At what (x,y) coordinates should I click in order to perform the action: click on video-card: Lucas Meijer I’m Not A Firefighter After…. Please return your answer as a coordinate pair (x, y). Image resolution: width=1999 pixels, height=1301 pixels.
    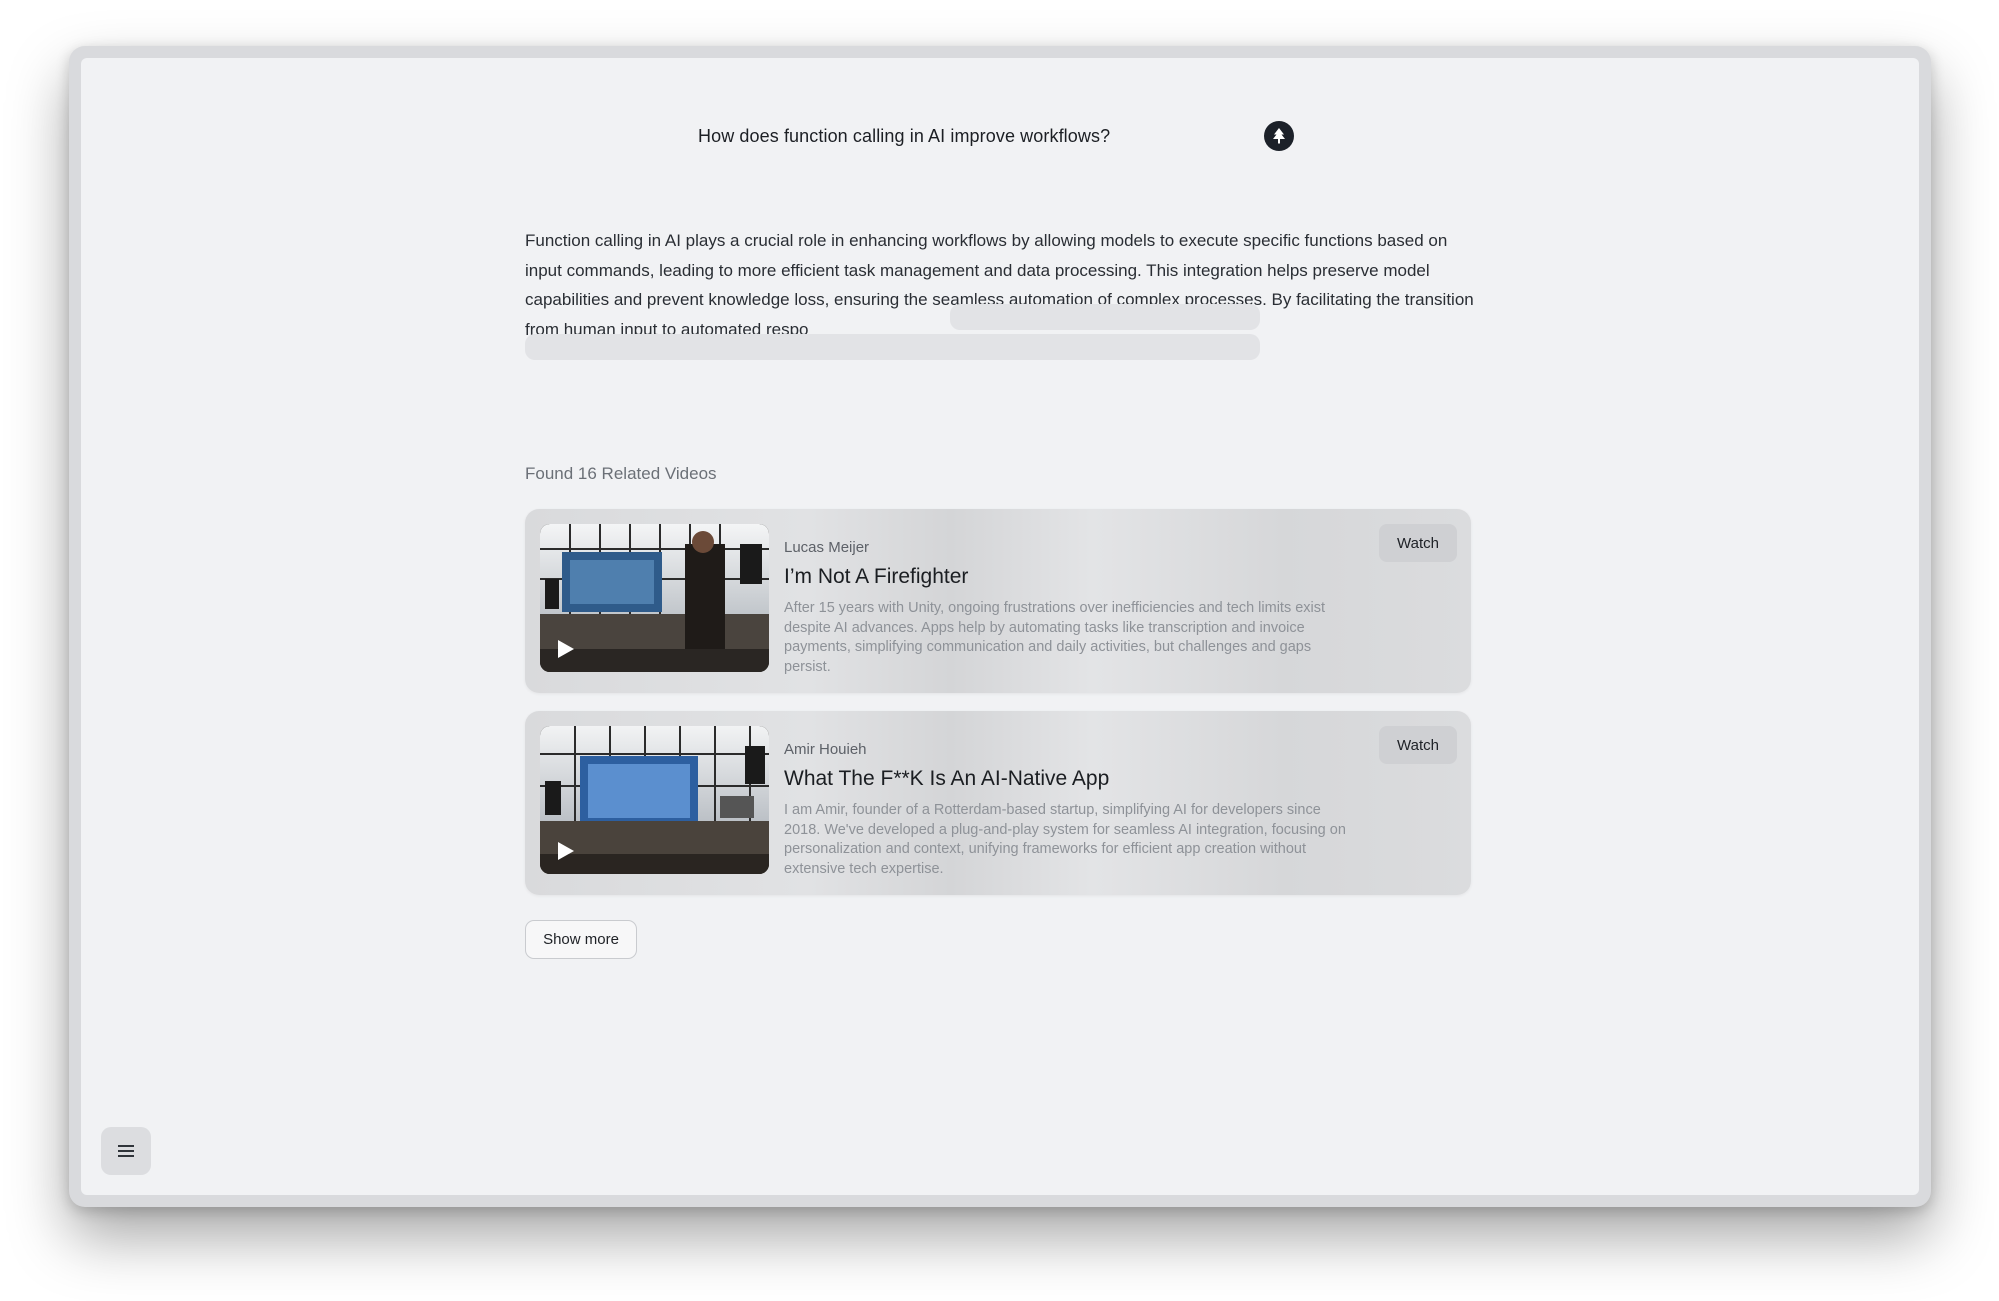
    Looking at the image, I should click on (998, 601).